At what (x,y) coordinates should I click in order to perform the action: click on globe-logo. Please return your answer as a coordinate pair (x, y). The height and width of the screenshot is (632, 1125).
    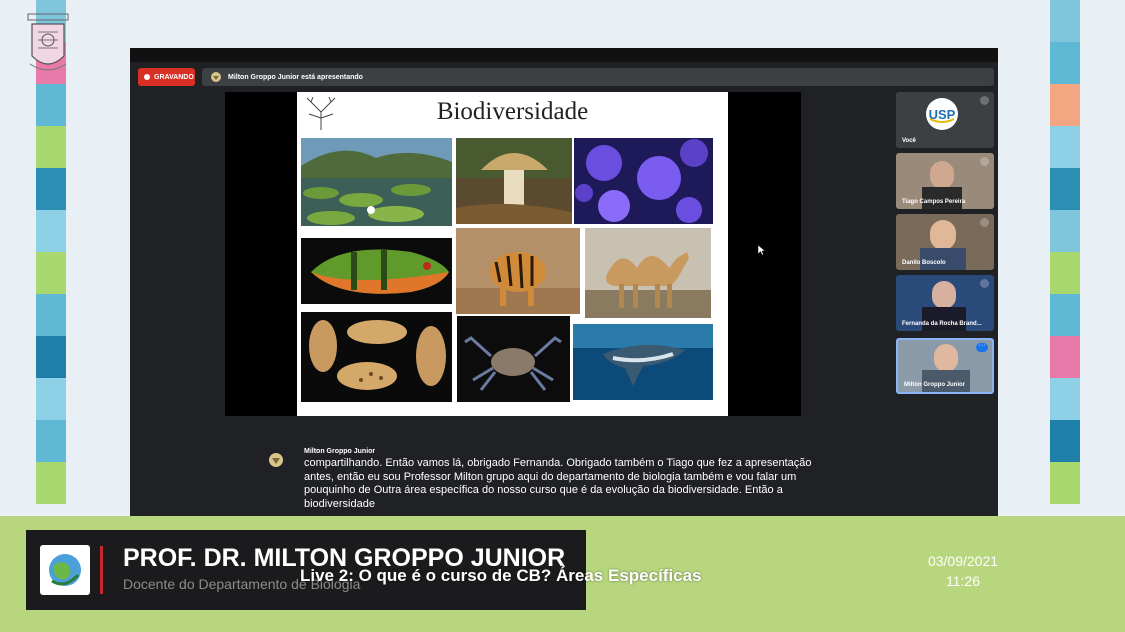
    Looking at the image, I should click on (65, 570).